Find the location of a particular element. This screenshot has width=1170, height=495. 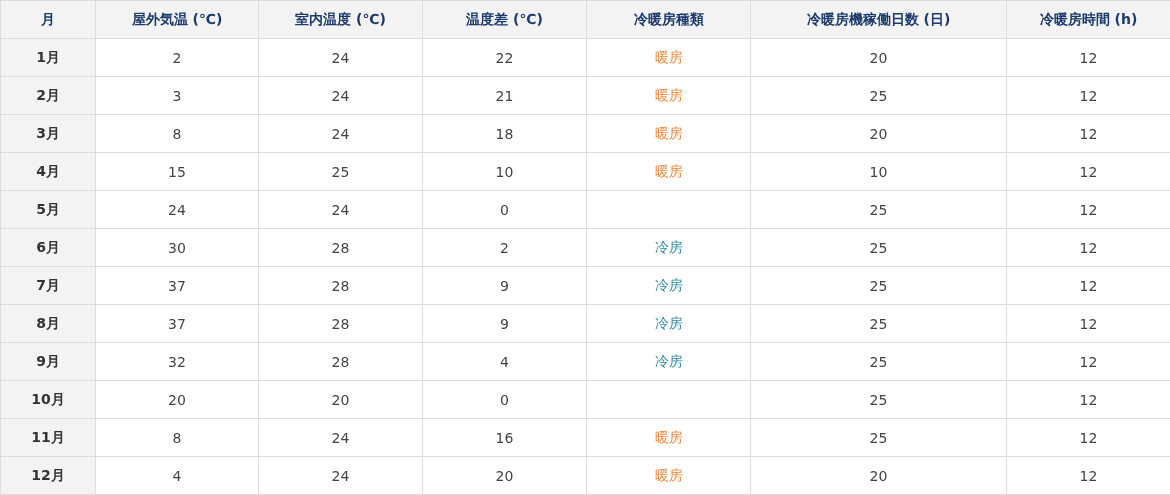

column-header: 冷暖房種類 is located at coordinates (668, 19).